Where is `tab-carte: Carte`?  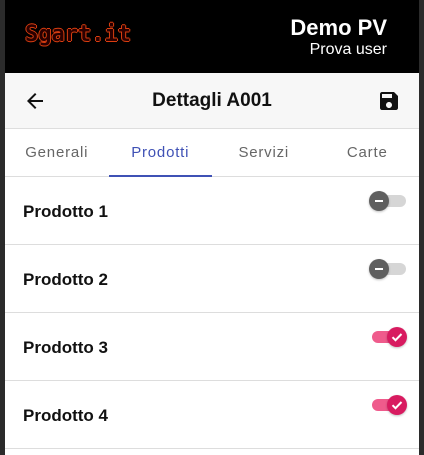
tab-carte: Carte is located at coordinates (368, 152).